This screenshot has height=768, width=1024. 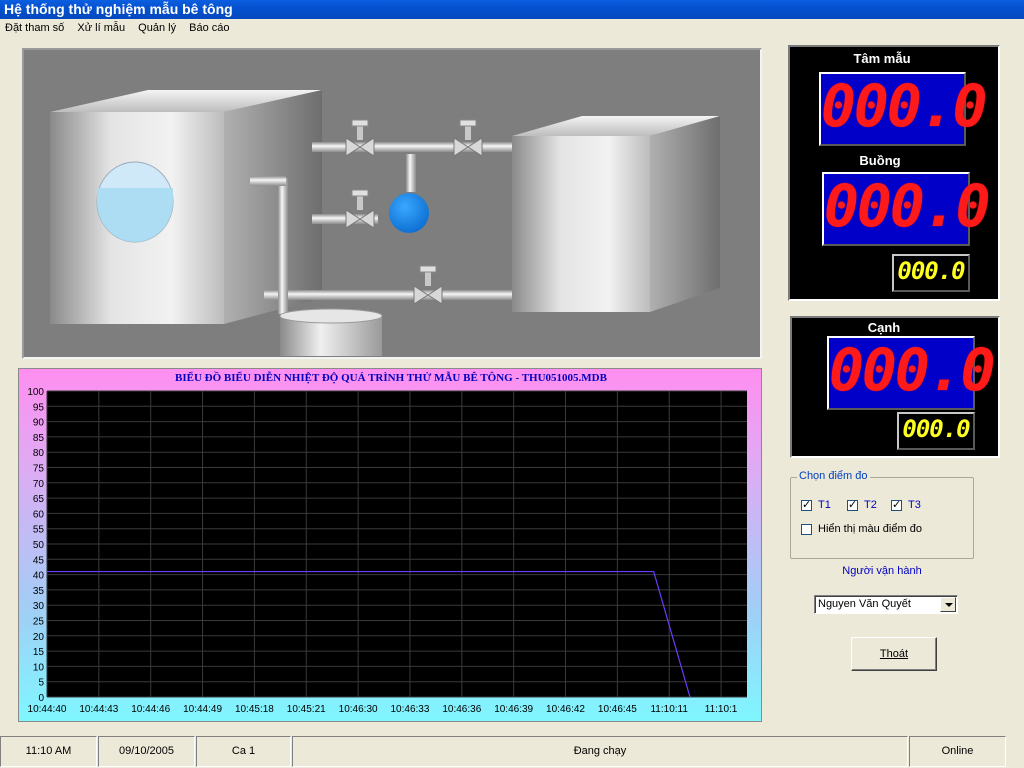 I want to click on x-tick-label: 10:44:40, so click(x=47, y=709).